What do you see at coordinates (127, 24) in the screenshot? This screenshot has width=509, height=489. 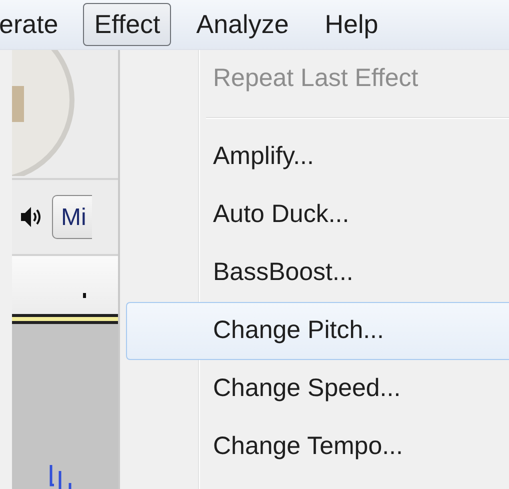 I see `menu-bar-item: Effect` at bounding box center [127, 24].